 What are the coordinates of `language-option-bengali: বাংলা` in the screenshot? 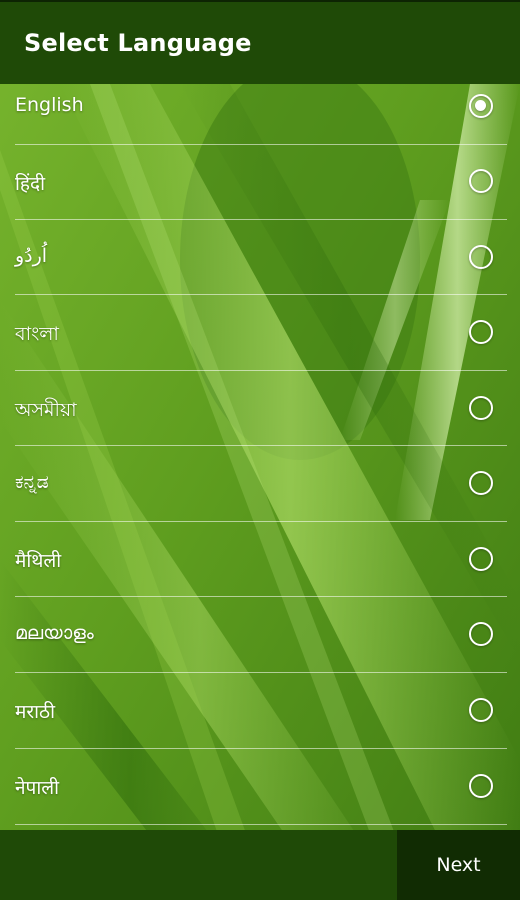 It's located at (260, 332).